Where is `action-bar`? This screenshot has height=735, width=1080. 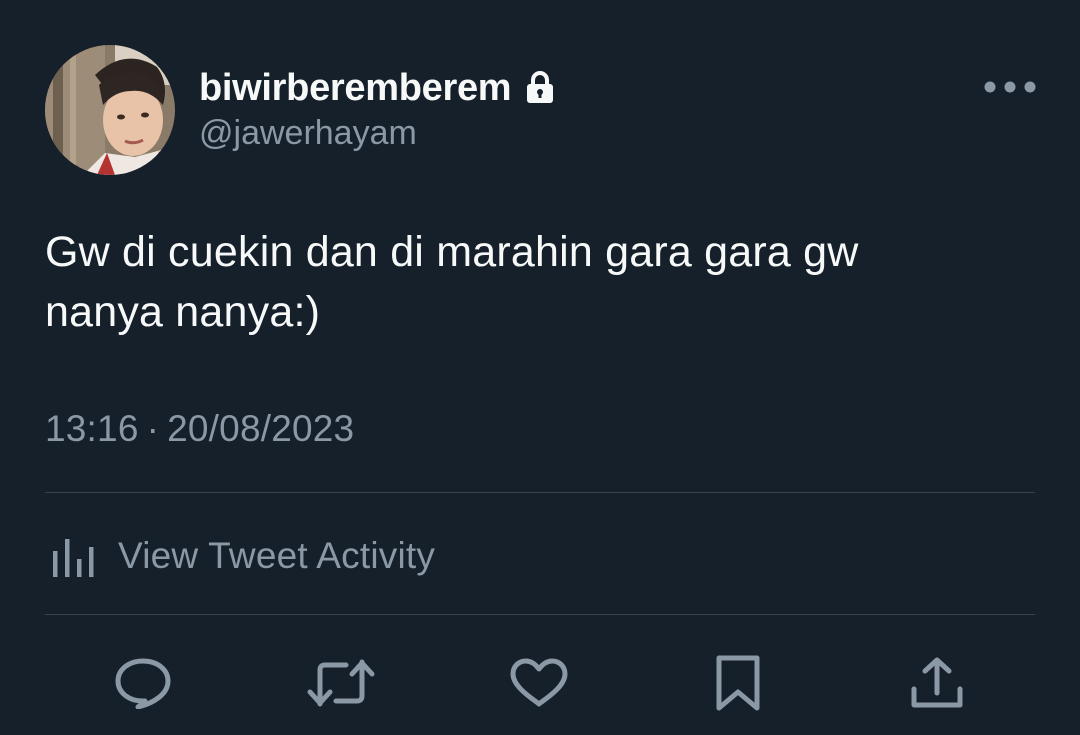
action-bar is located at coordinates (540, 683).